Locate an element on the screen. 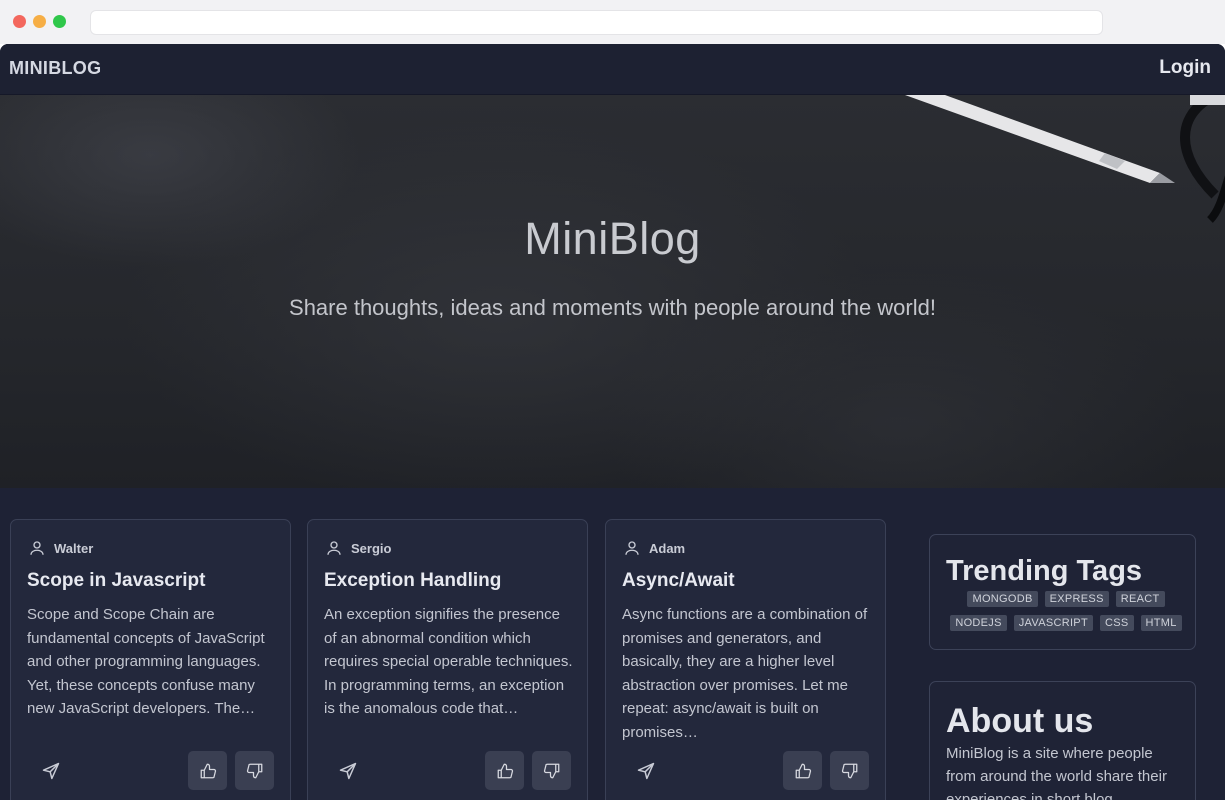 The image size is (1225, 800). post-author: Sergio is located at coordinates (358, 548).